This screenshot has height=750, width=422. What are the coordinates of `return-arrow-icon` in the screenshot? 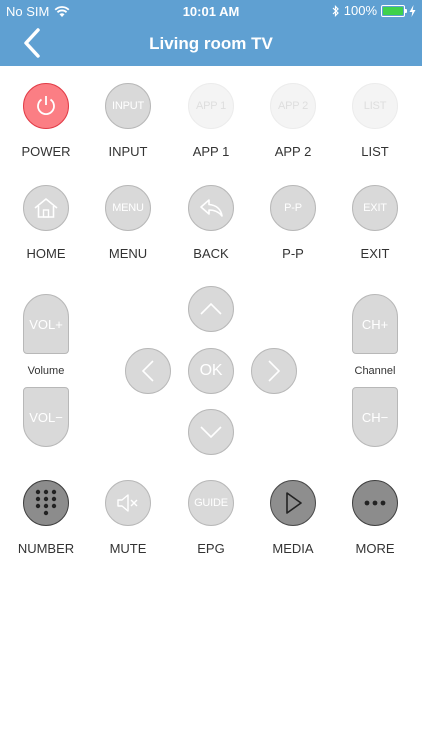 It's located at (211, 208).